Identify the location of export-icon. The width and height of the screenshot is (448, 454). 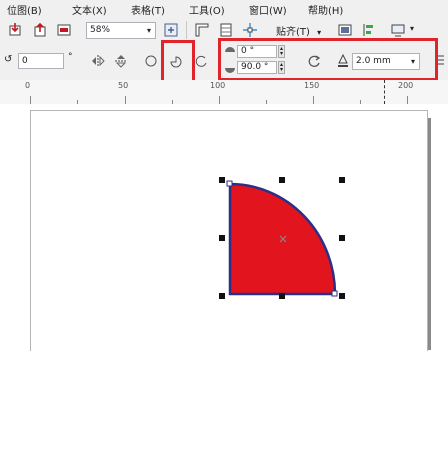
(40, 30).